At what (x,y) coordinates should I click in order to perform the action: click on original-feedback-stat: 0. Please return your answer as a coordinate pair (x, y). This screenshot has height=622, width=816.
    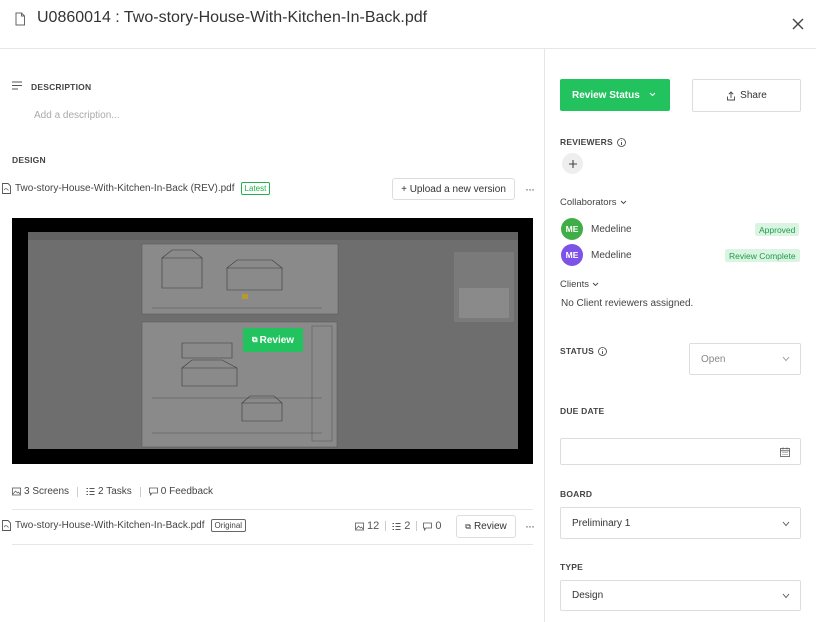
    Looking at the image, I should click on (432, 526).